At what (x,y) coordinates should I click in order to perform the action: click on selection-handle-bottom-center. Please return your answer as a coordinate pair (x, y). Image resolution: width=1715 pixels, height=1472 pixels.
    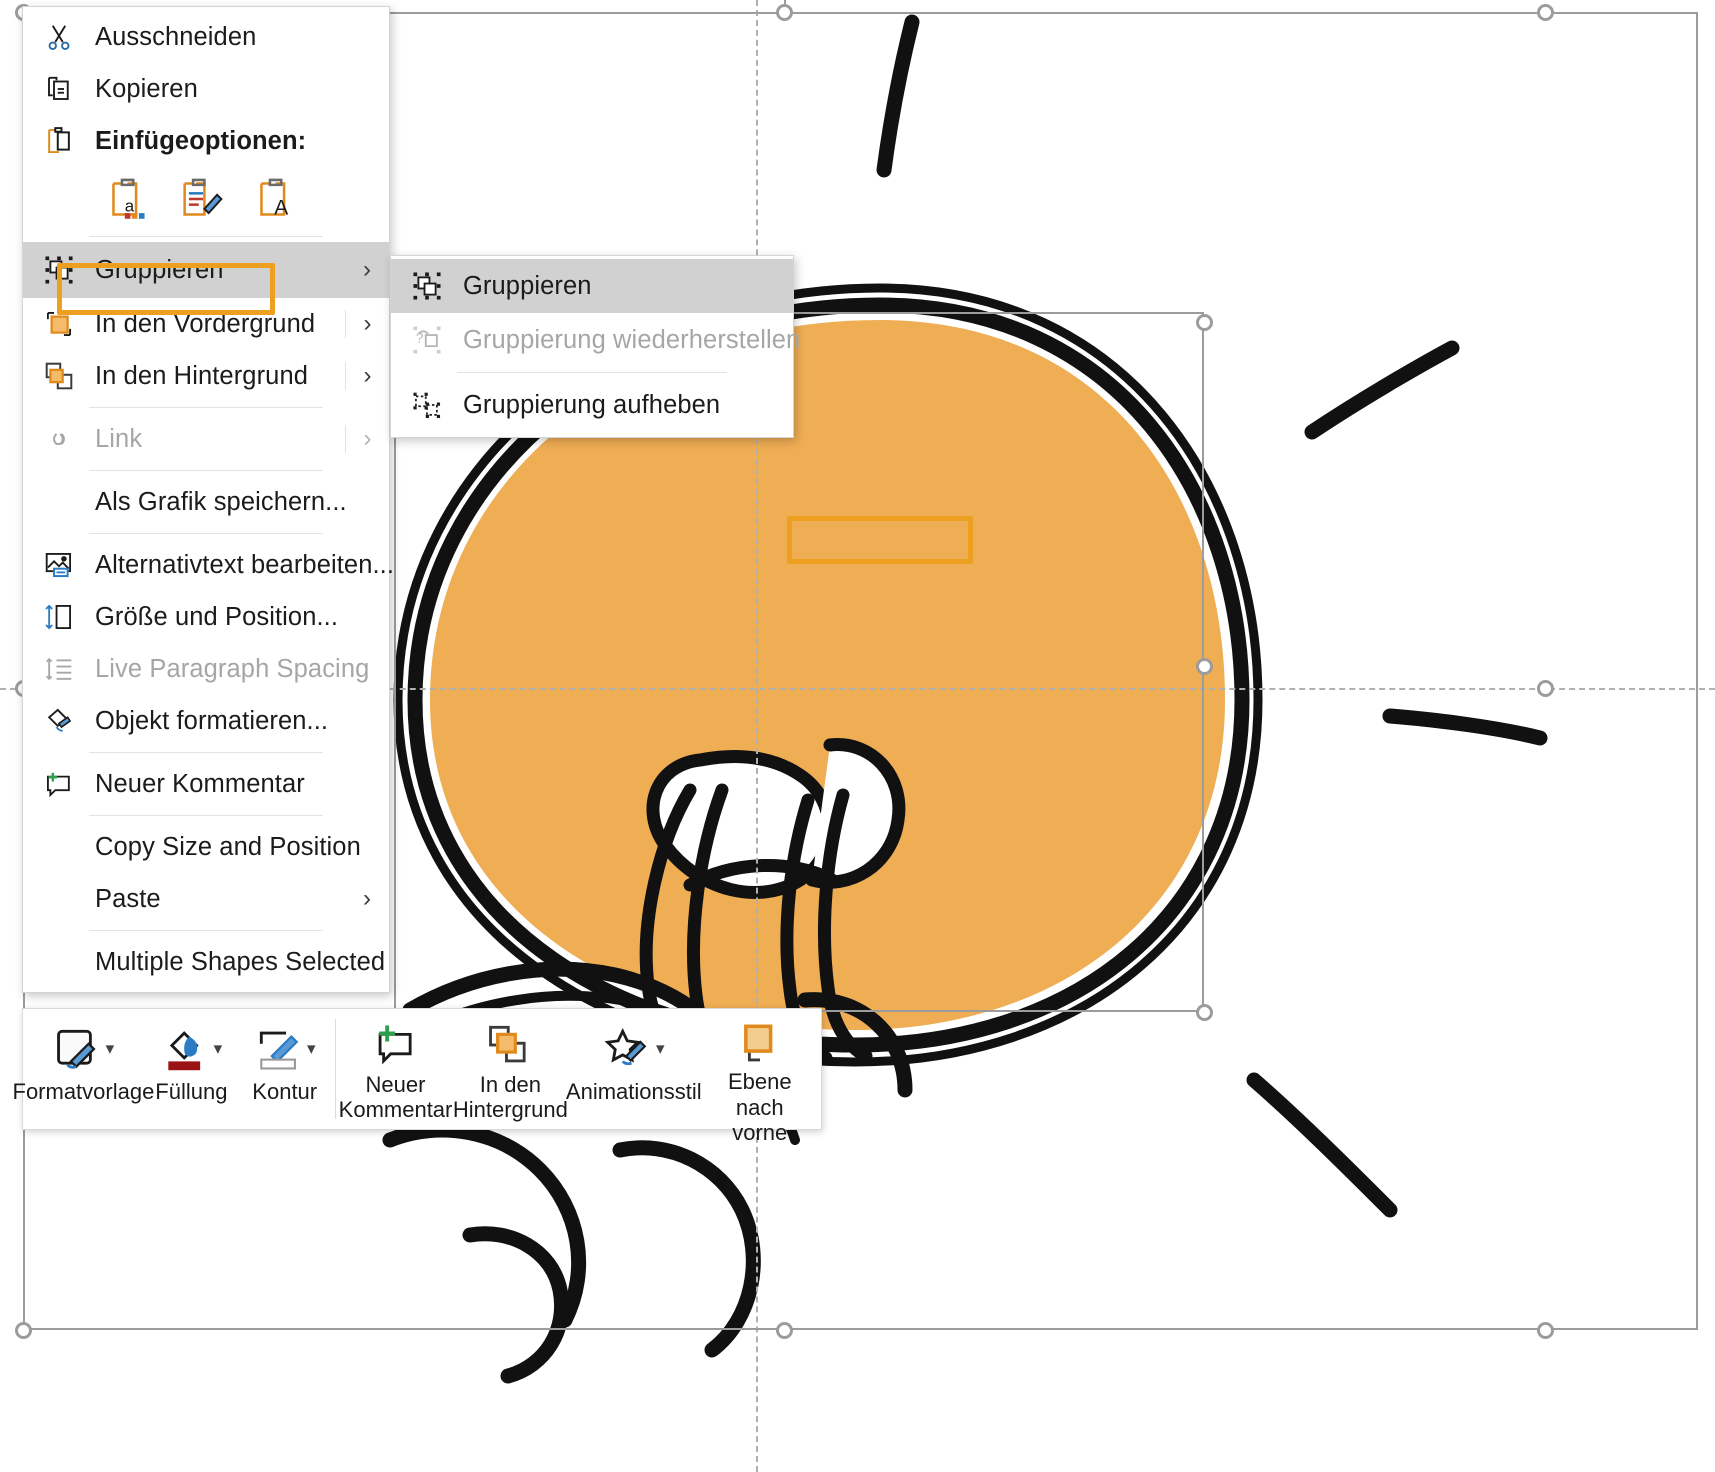
    Looking at the image, I should click on (784, 1330).